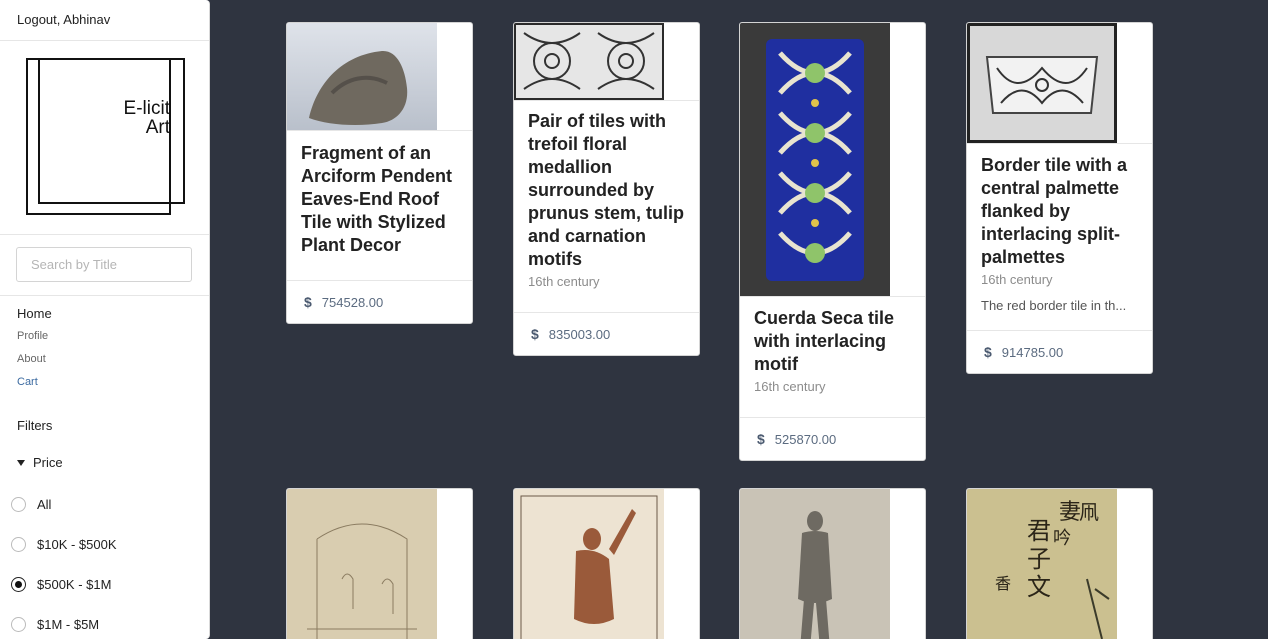  I want to click on price-filter-label: Price, so click(48, 462).